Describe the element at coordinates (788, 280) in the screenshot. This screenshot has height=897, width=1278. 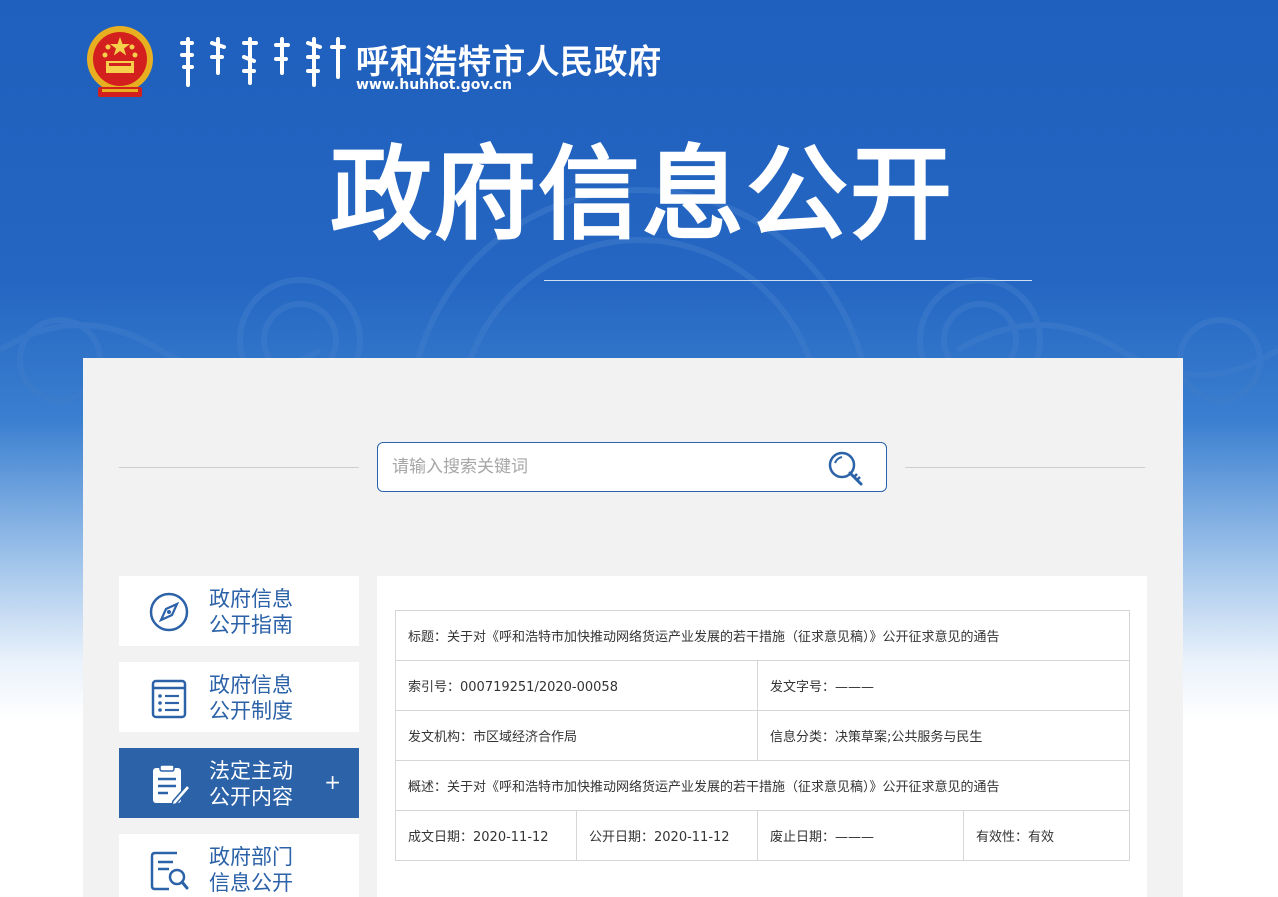
I see `title-divider` at that location.